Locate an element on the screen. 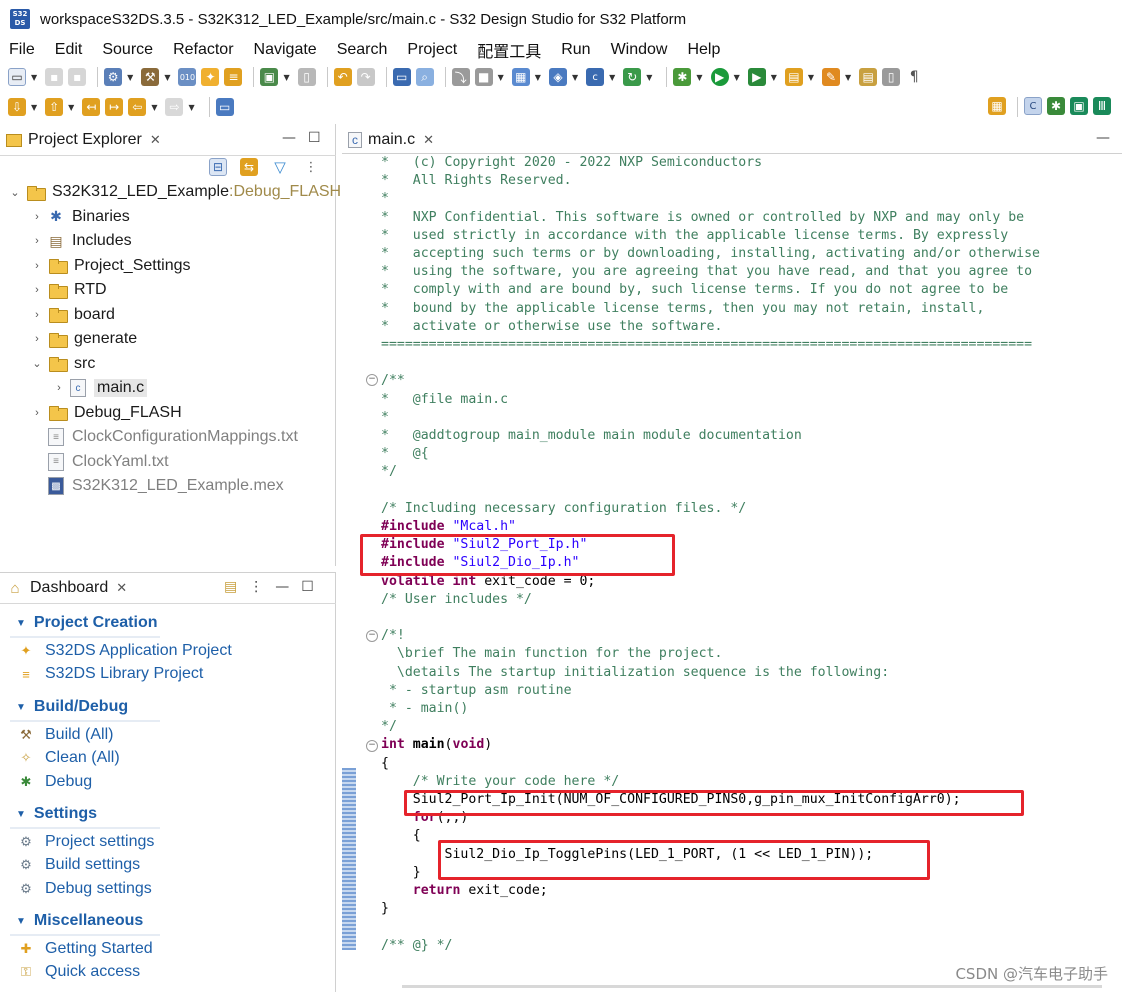  run-icon: ▶ is located at coordinates (719, 77).